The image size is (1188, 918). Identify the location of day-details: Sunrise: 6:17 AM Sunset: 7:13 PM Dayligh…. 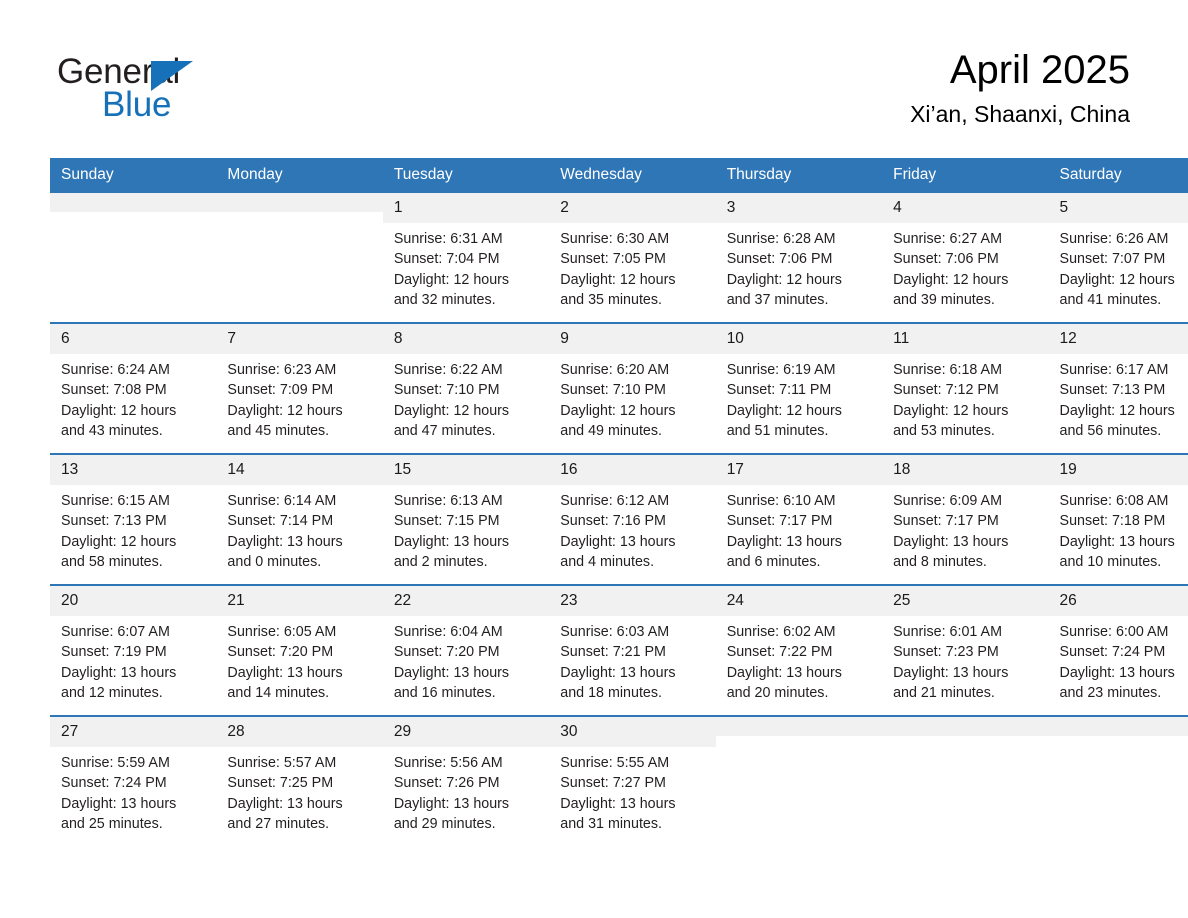
(1117, 400).